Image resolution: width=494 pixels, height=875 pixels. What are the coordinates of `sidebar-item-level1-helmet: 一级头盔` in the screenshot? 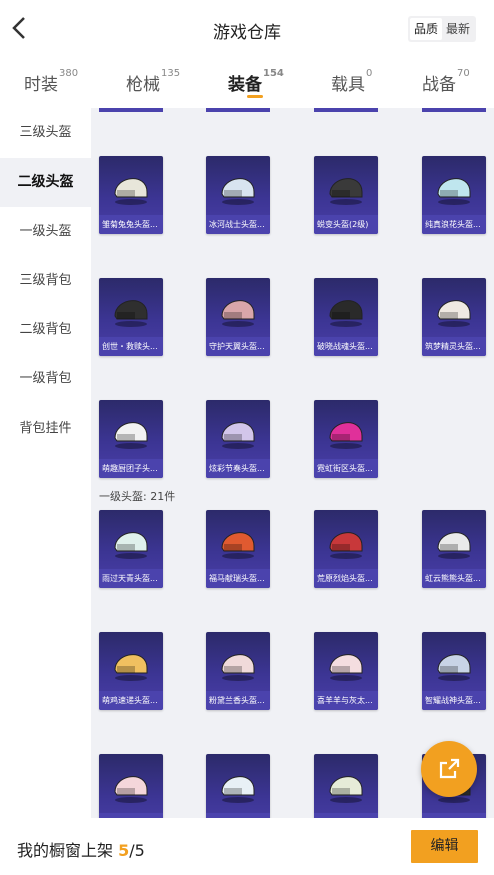 It's located at (45, 231).